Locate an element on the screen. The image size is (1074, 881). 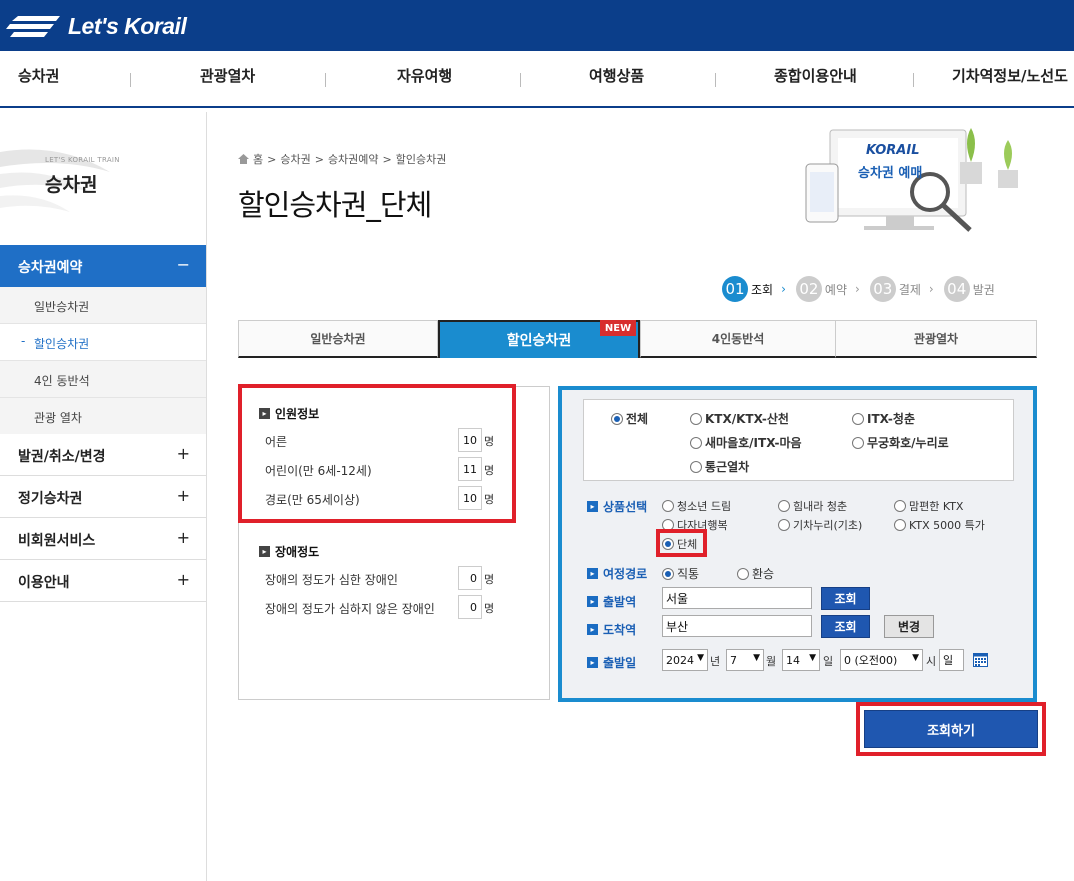
year-select: 2024 ▼ is located at coordinates (685, 660).